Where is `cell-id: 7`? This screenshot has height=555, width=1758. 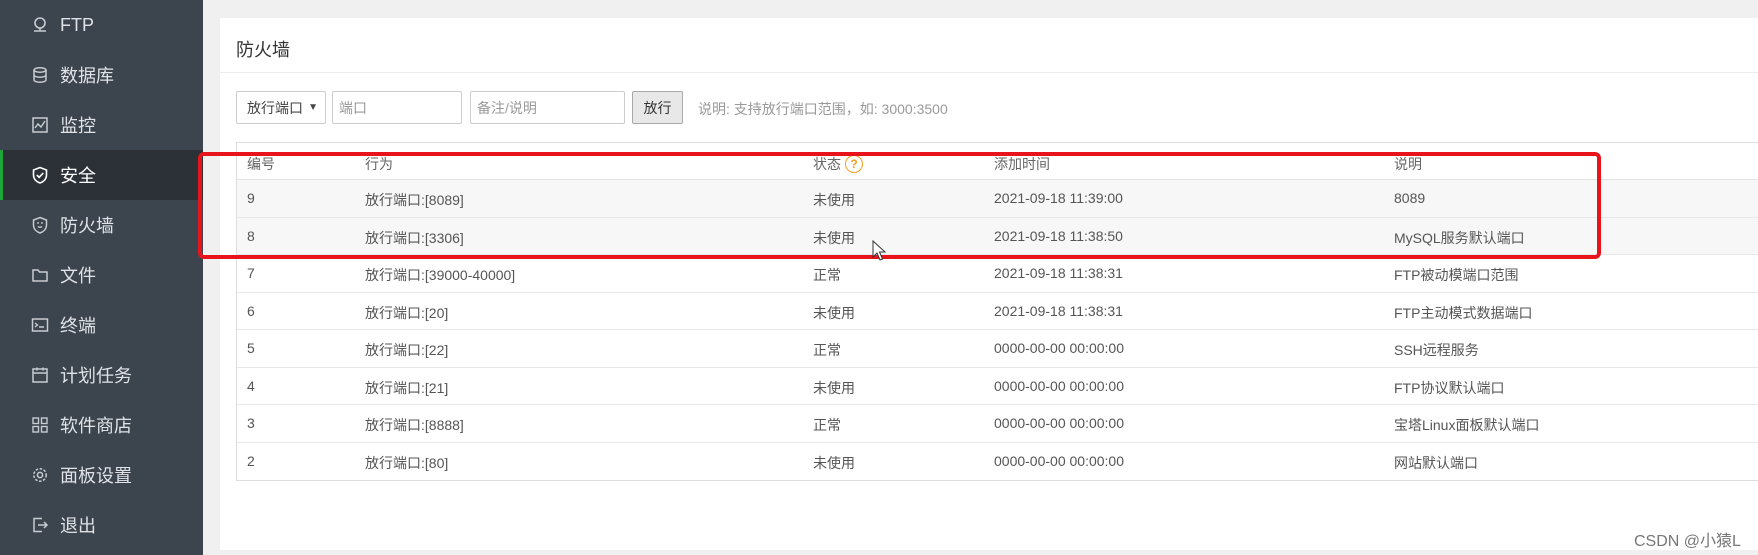
cell-id: 7 is located at coordinates (251, 273).